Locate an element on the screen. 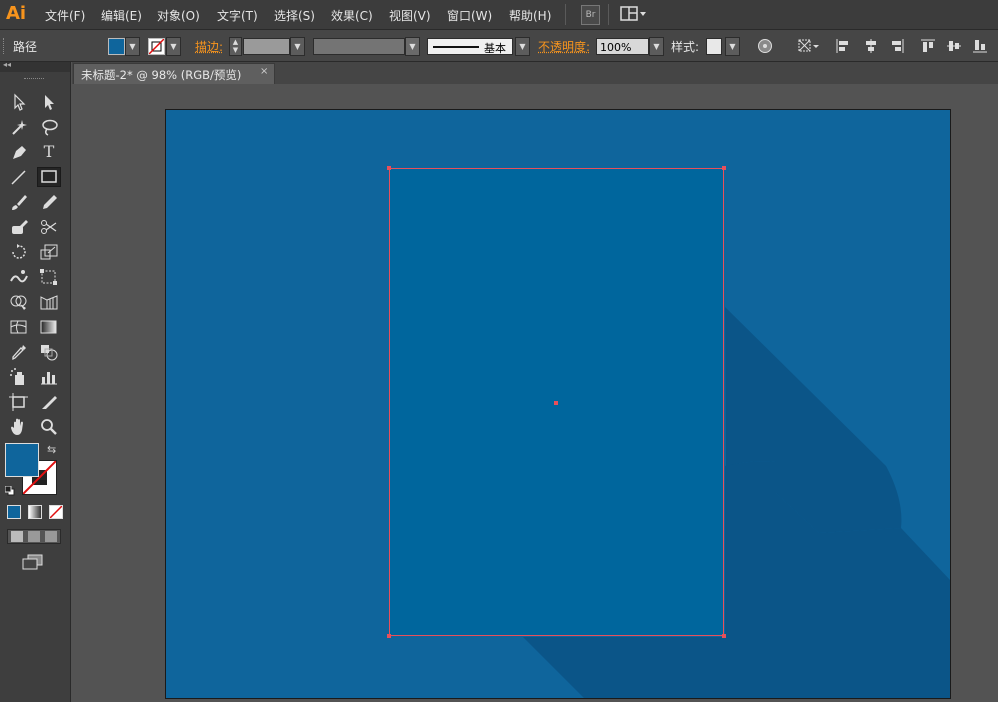 The width and height of the screenshot is (998, 702). scissors-tool is located at coordinates (49, 227).